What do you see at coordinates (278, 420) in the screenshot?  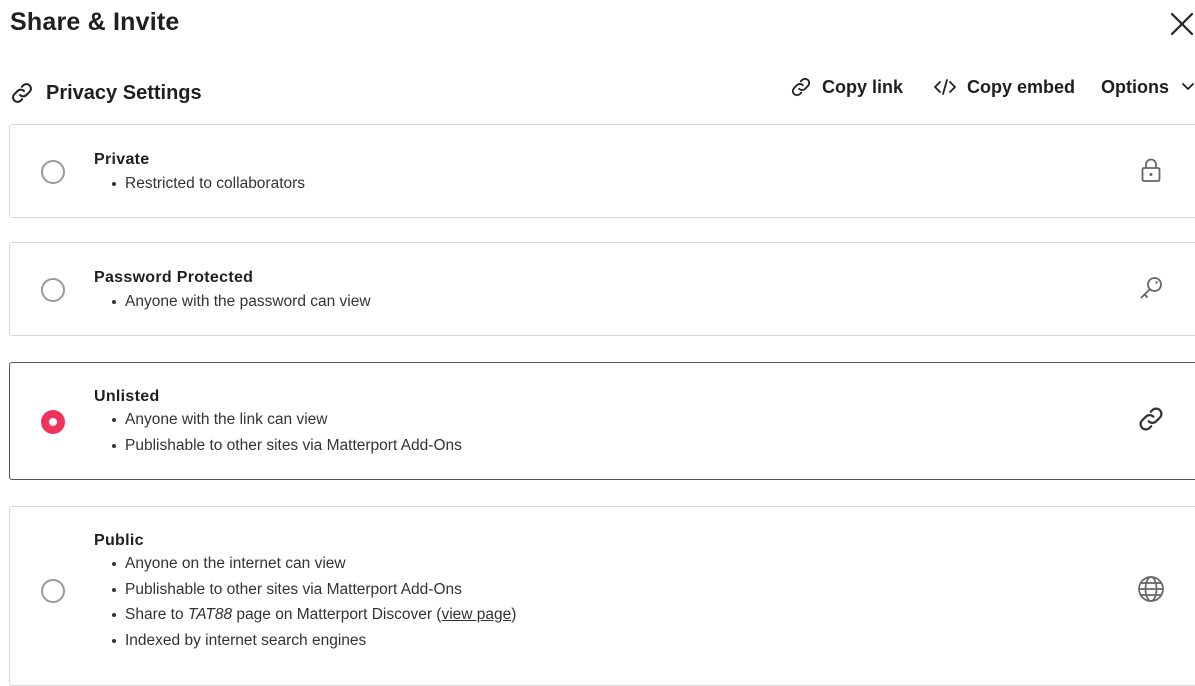 I see `list-item: Anyone with the link can view` at bounding box center [278, 420].